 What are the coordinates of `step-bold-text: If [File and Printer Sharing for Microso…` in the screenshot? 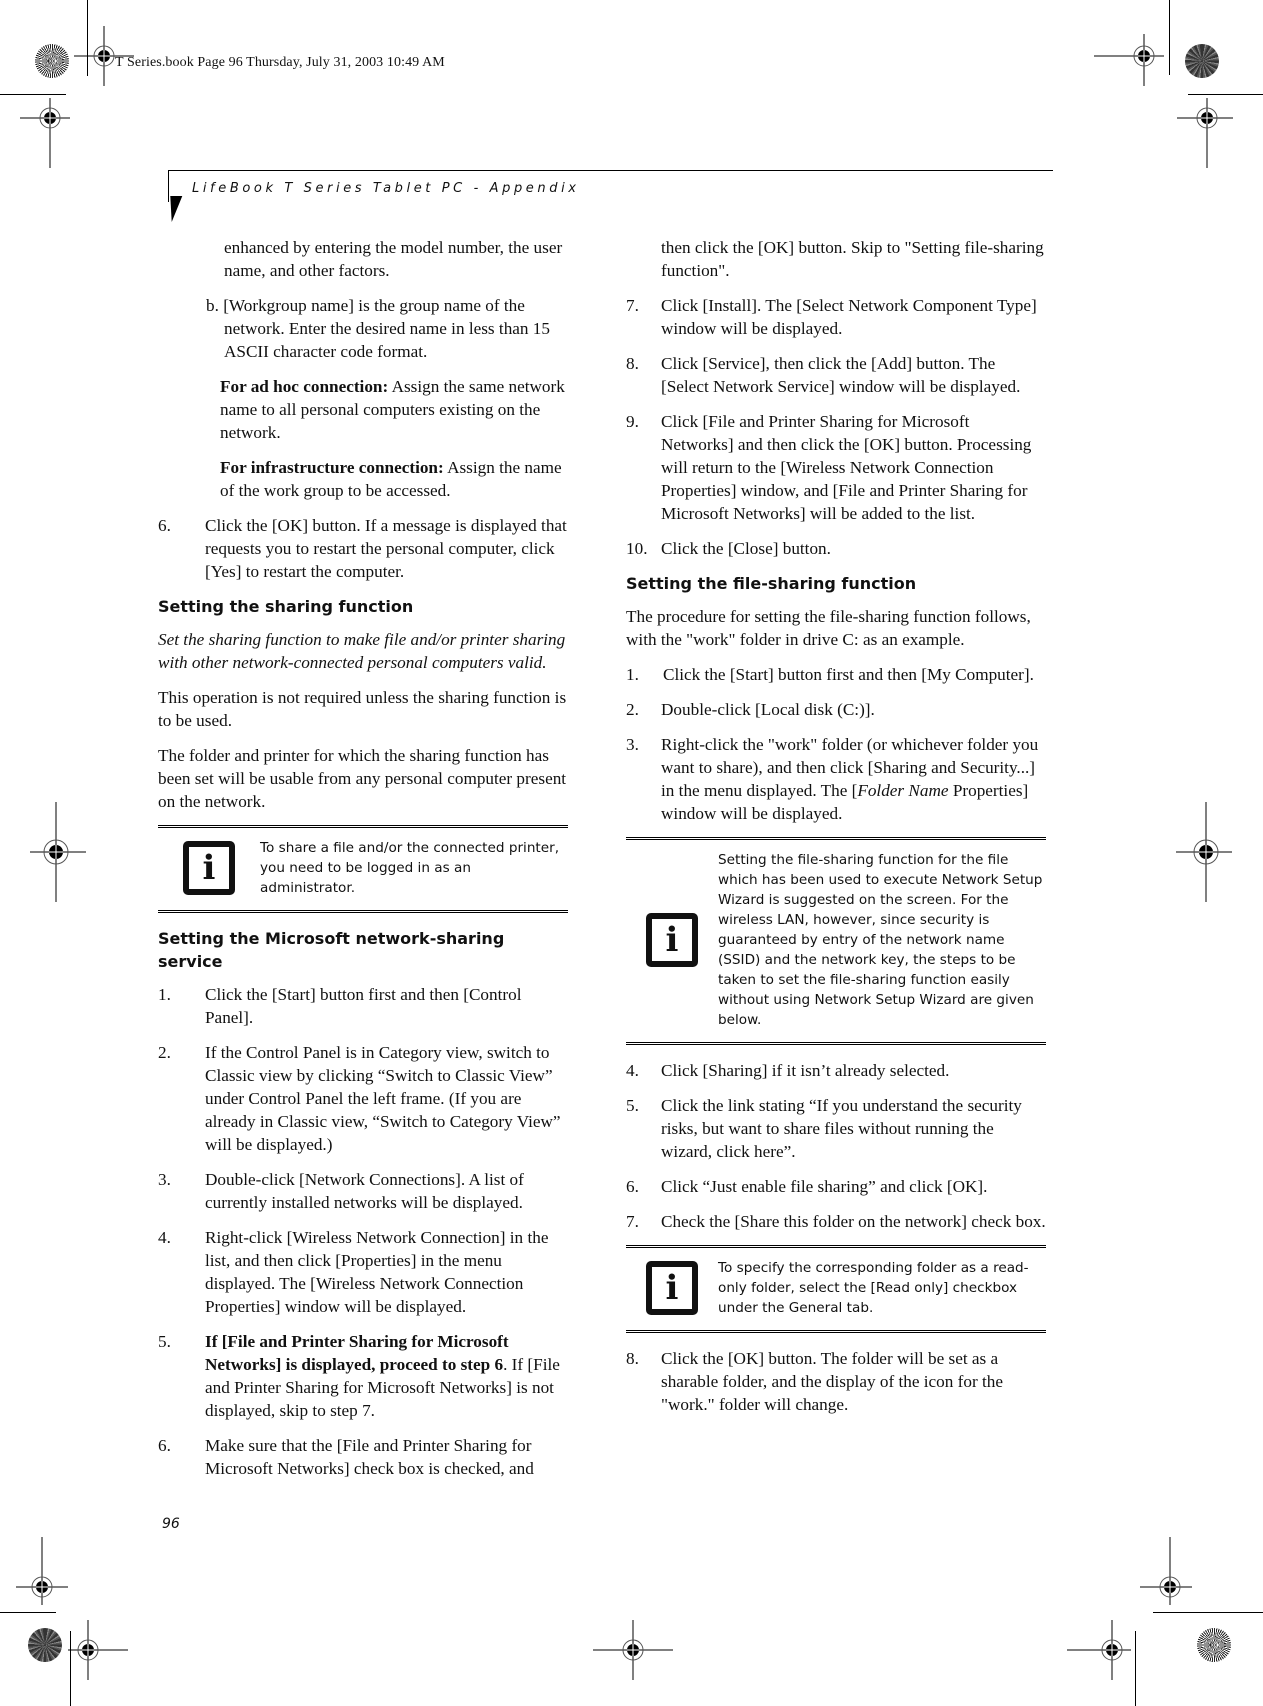 It's located at (357, 1353).